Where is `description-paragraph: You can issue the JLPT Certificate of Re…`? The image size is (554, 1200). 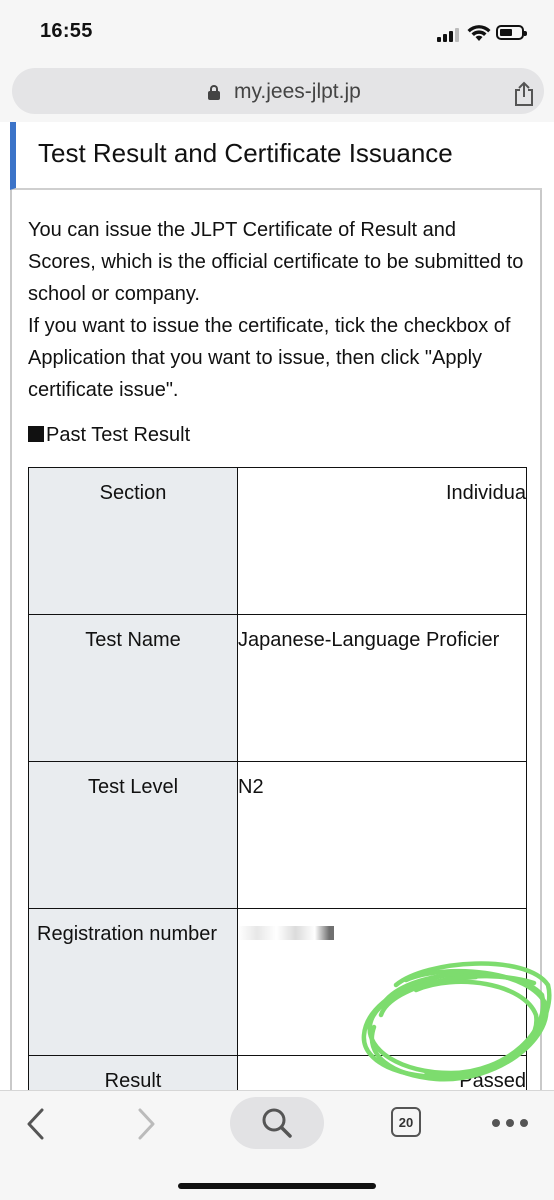
description-paragraph: You can issue the JLPT Certificate of Re… is located at coordinates (276, 262).